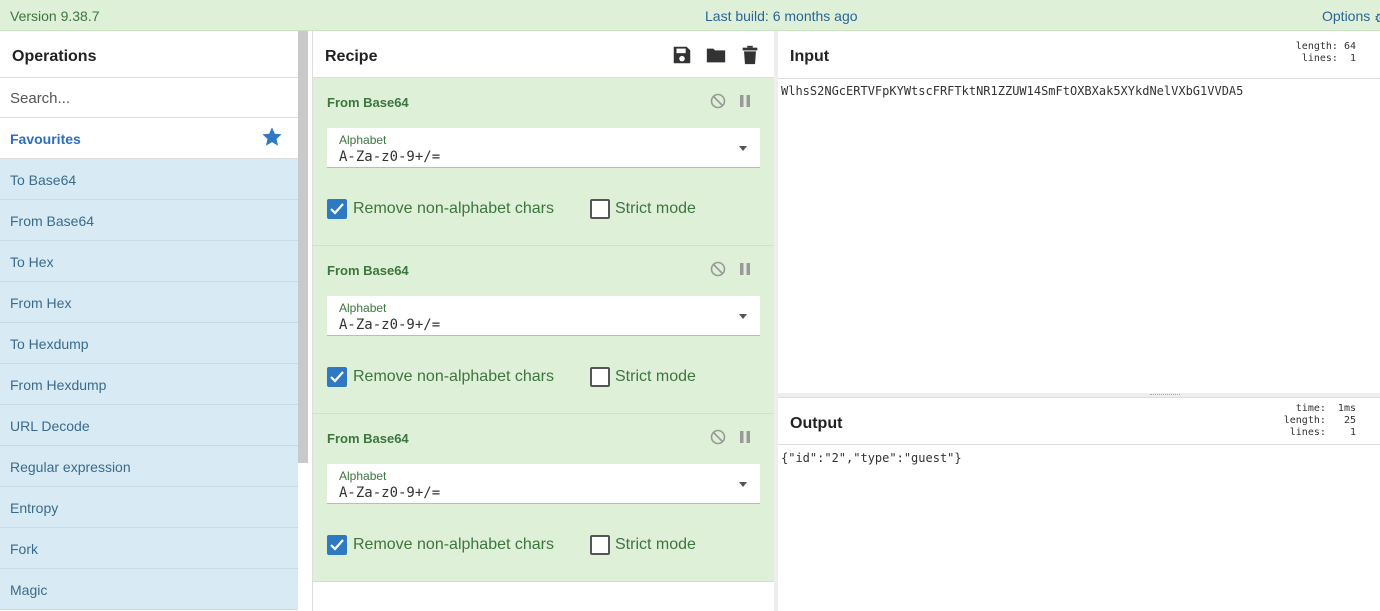 The height and width of the screenshot is (611, 1380). What do you see at coordinates (45, 139) in the screenshot?
I see `favourites-label: Favourites` at bounding box center [45, 139].